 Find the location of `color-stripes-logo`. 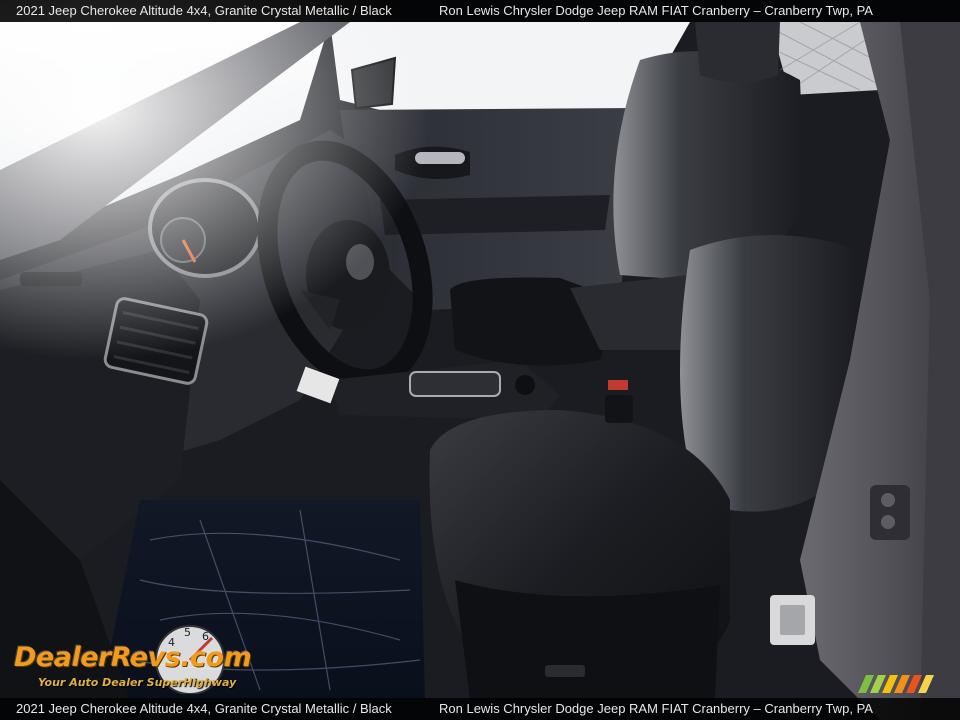

color-stripes-logo is located at coordinates (896, 684).